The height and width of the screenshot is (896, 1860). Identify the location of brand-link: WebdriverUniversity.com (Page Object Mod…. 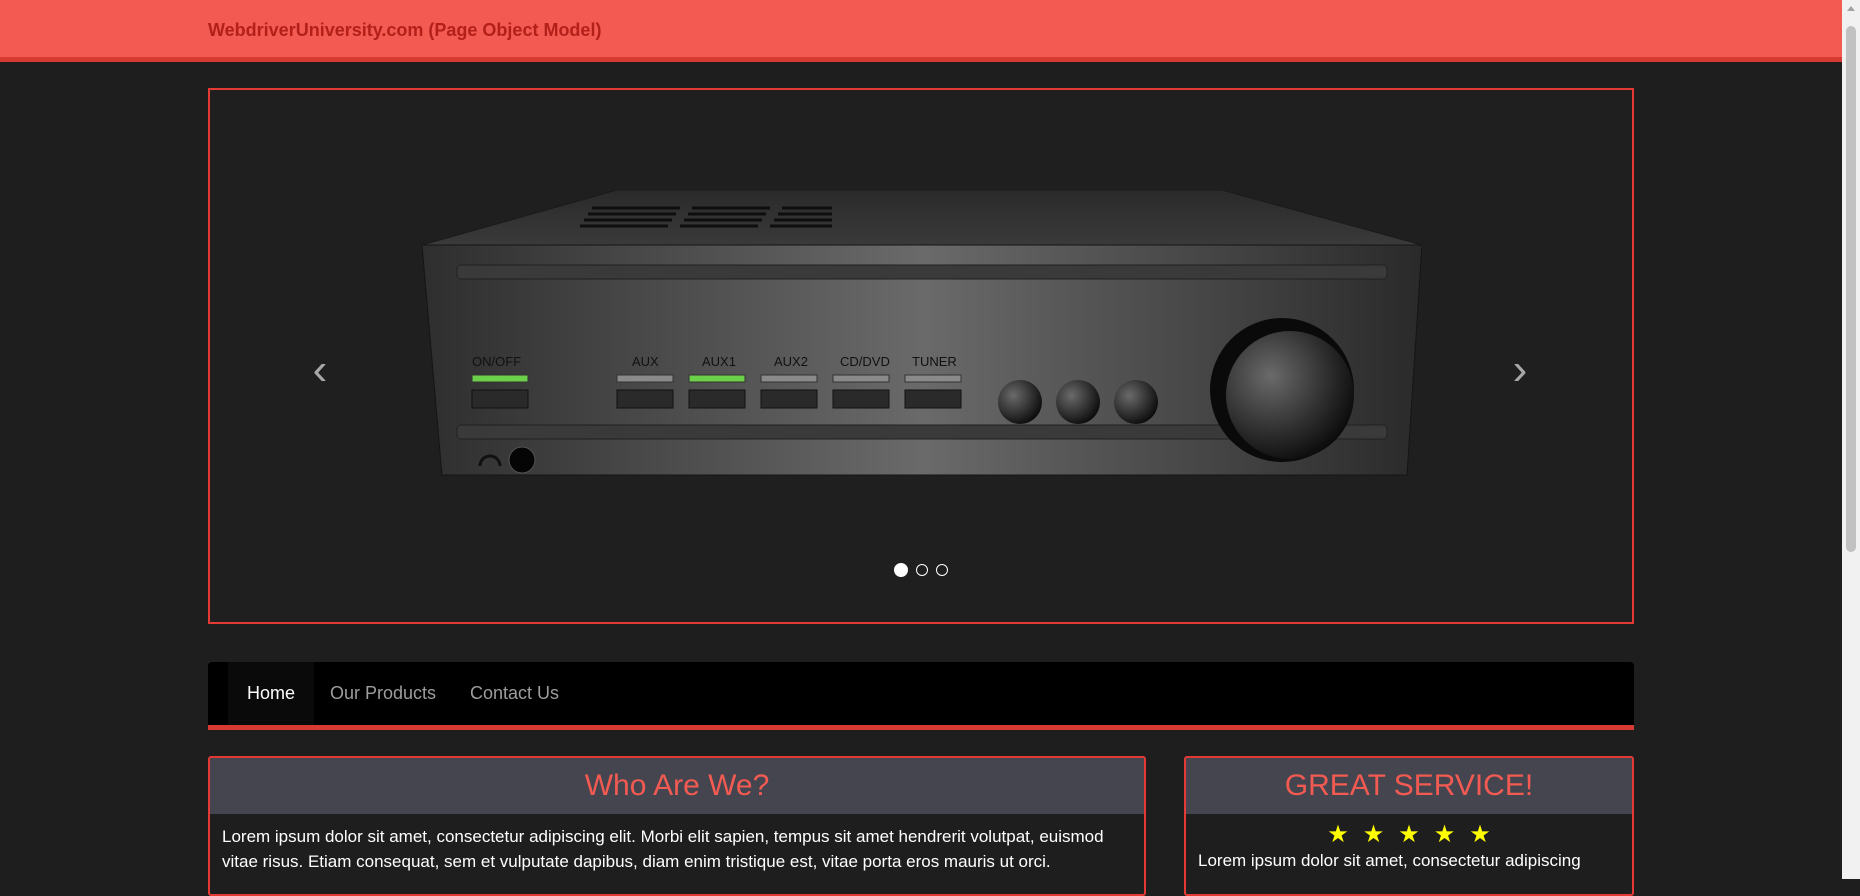
(404, 30).